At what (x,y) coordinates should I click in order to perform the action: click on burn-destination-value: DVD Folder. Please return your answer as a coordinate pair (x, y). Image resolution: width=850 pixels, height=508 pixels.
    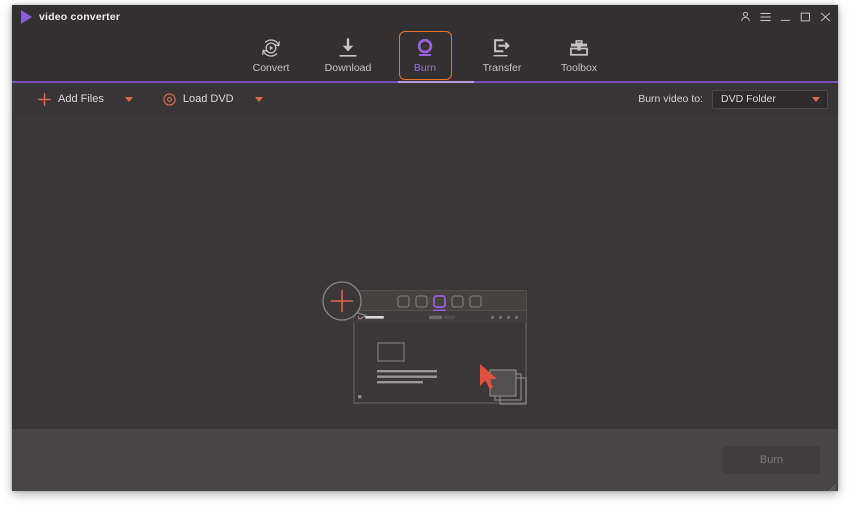
    Looking at the image, I should click on (748, 99).